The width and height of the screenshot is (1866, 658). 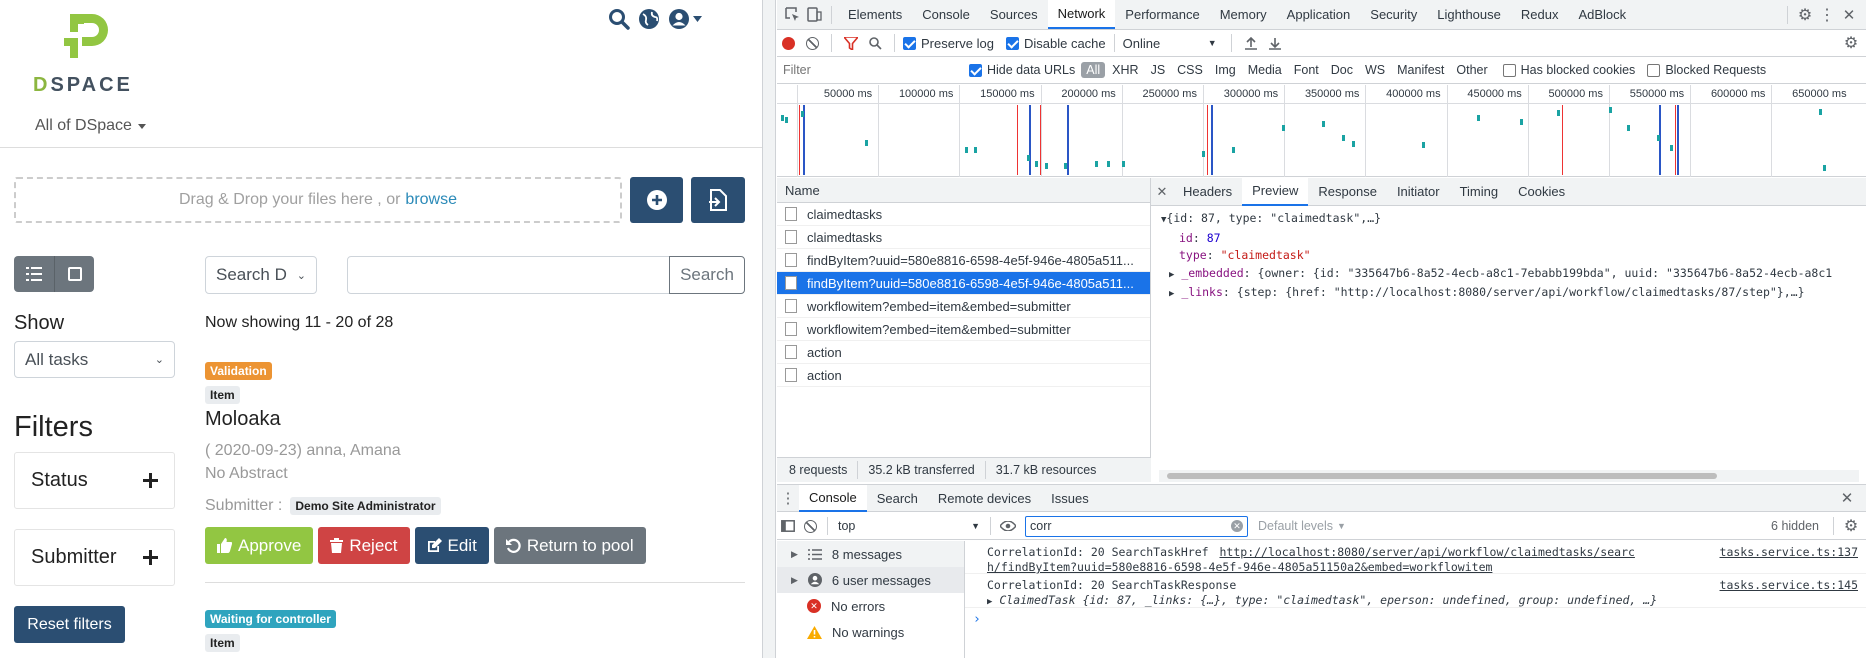 What do you see at coordinates (1162, 192) in the screenshot?
I see `close-details-icon: ✕` at bounding box center [1162, 192].